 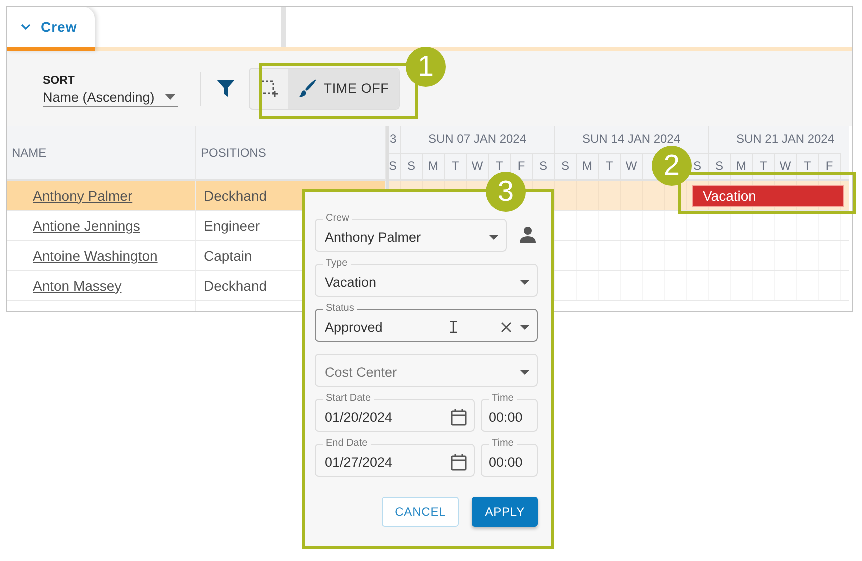 I want to click on paintbrush-icon, so click(x=308, y=88).